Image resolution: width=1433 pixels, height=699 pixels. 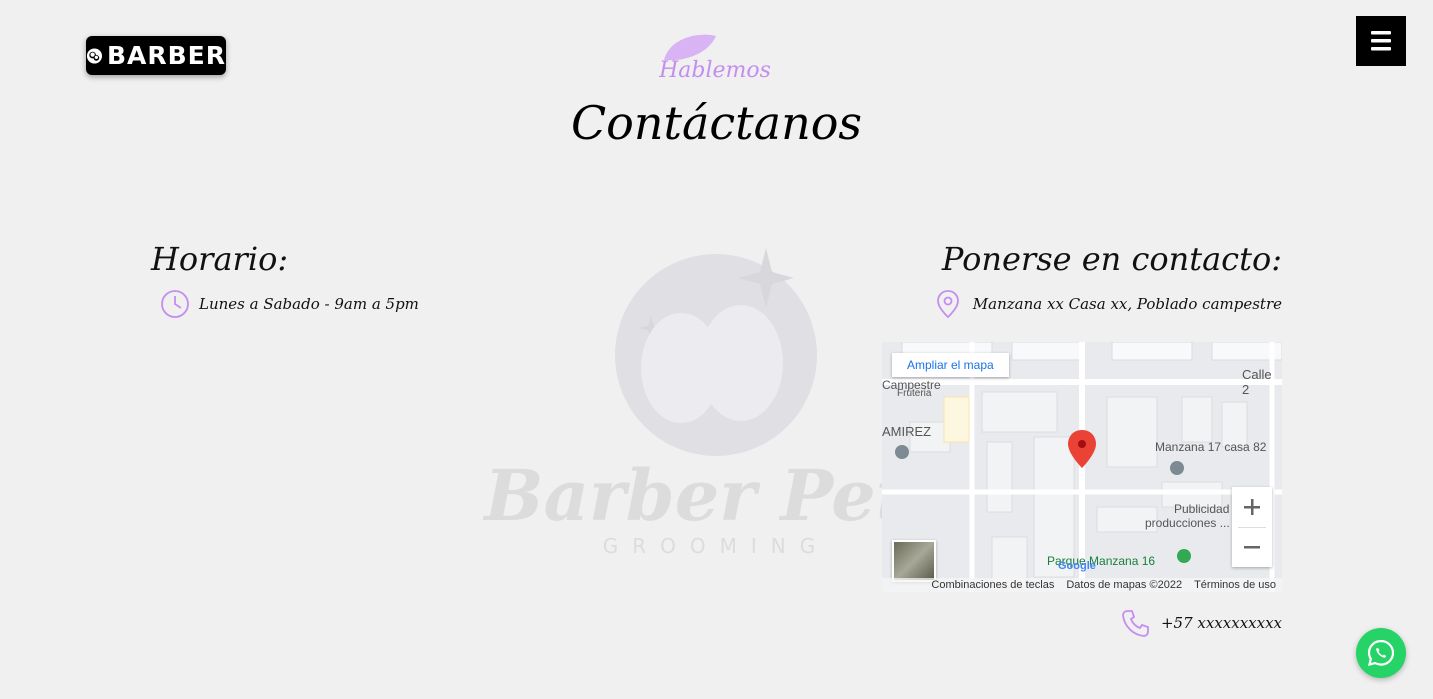 I want to click on plus-icon, so click(x=1252, y=507).